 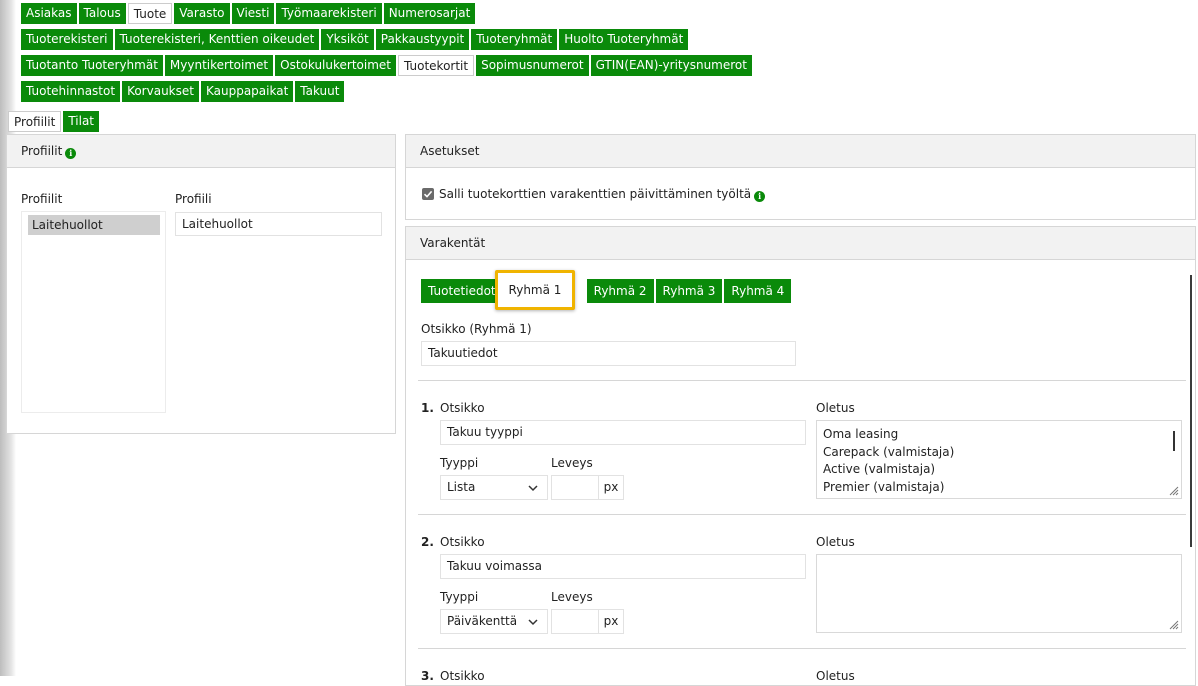 What do you see at coordinates (800, 243) in the screenshot?
I see `spare-fields-title: Varakentät` at bounding box center [800, 243].